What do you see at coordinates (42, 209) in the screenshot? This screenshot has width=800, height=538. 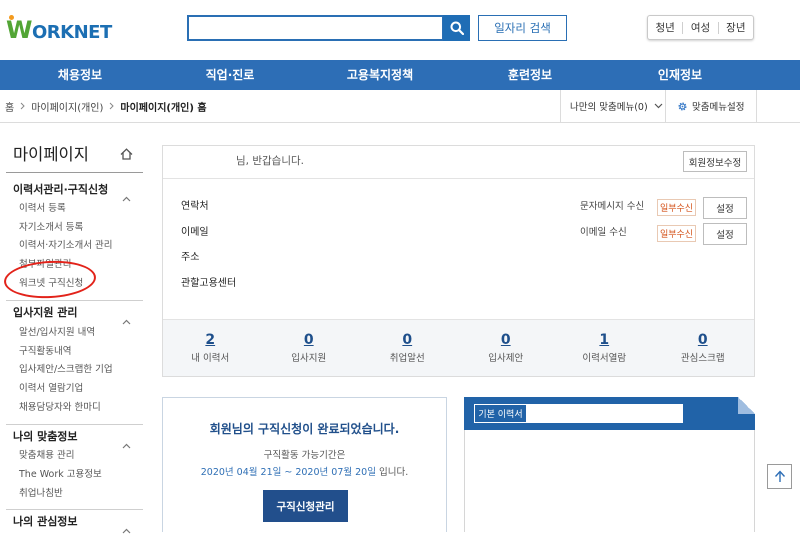 I see `sidebar-item-resume-register: 이력서 등록` at bounding box center [42, 209].